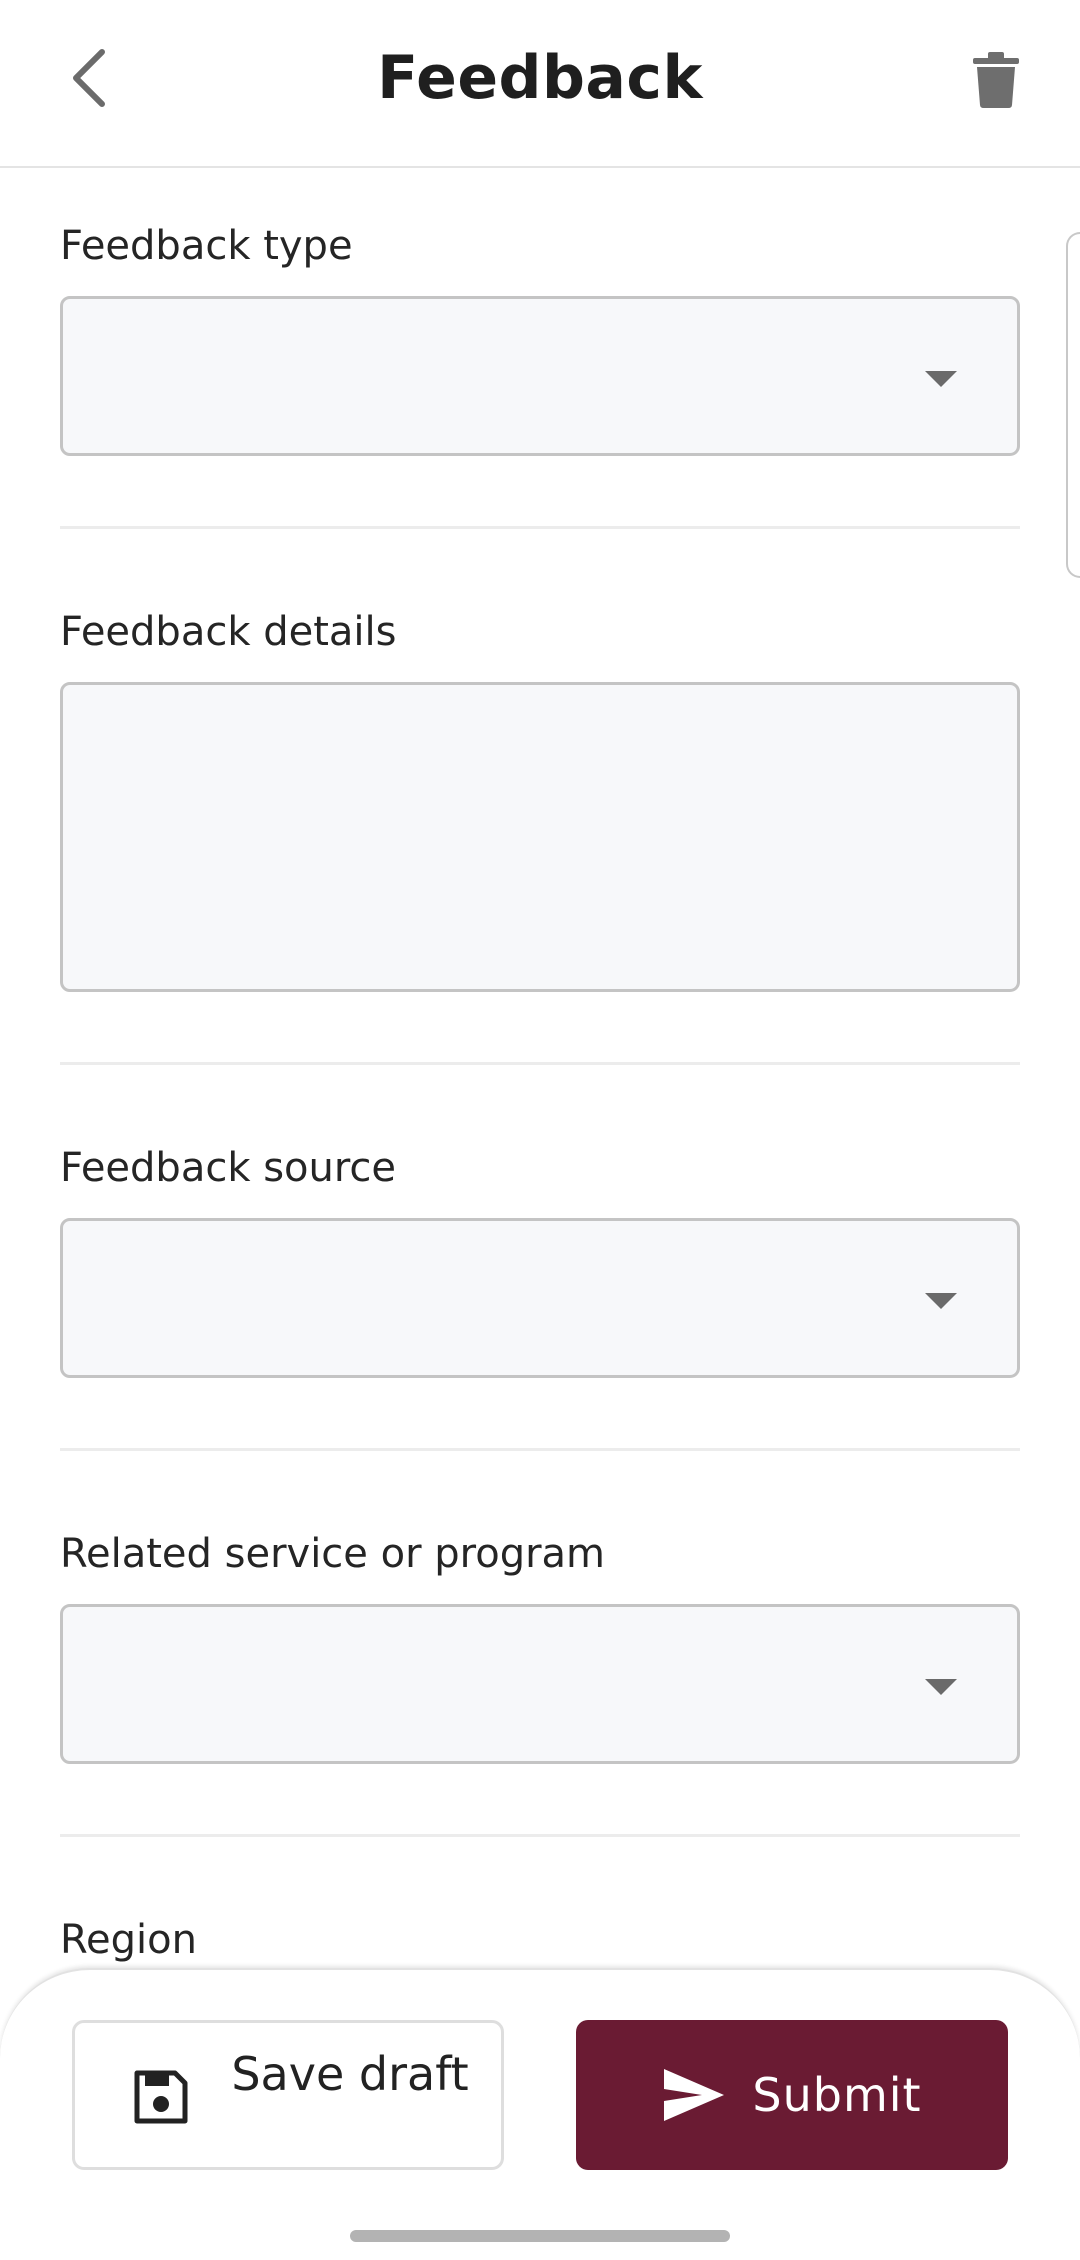 This screenshot has width=1080, height=2260. I want to click on feedback-type-select, so click(540, 376).